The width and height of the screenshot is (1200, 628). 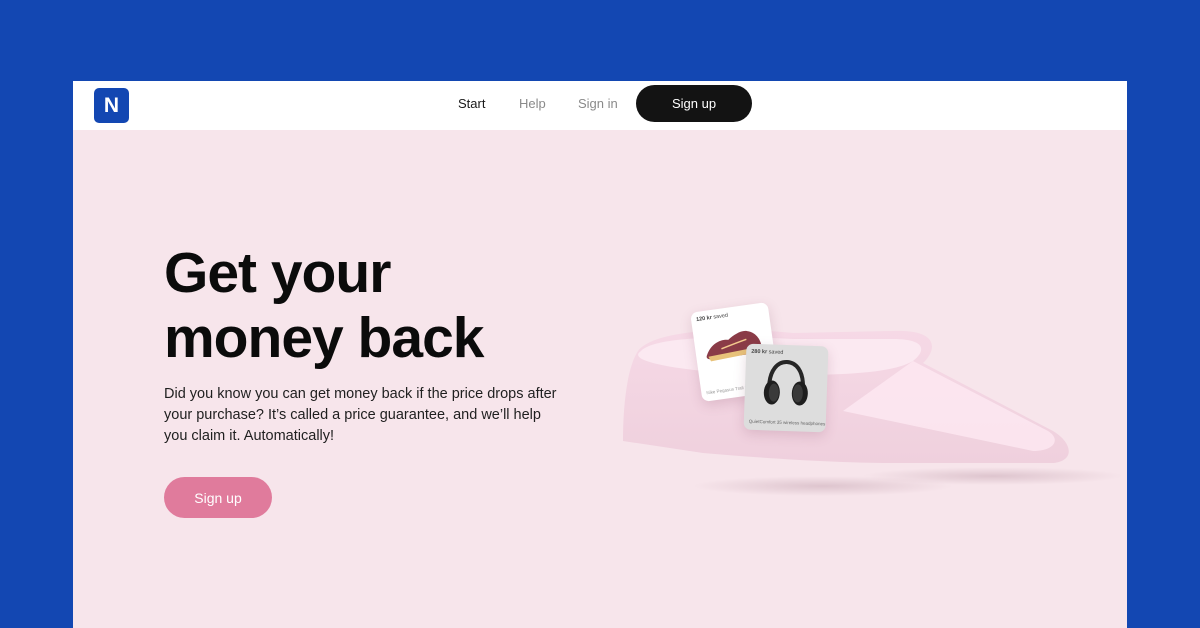 What do you see at coordinates (787, 422) in the screenshot?
I see `card-product-name: QuietComfort 35 wireless headphones` at bounding box center [787, 422].